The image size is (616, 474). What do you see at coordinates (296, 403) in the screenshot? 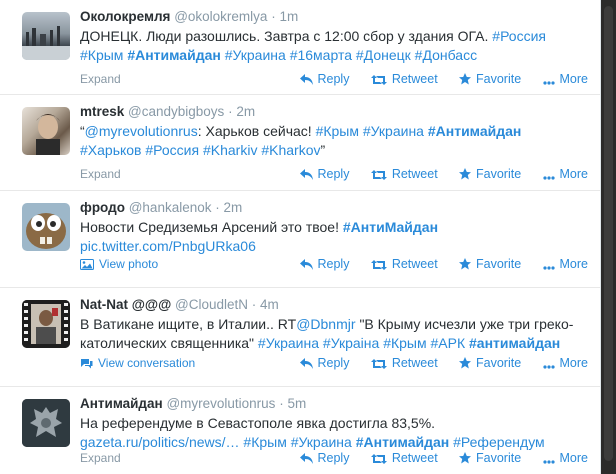
I see `timestamp: 5m` at bounding box center [296, 403].